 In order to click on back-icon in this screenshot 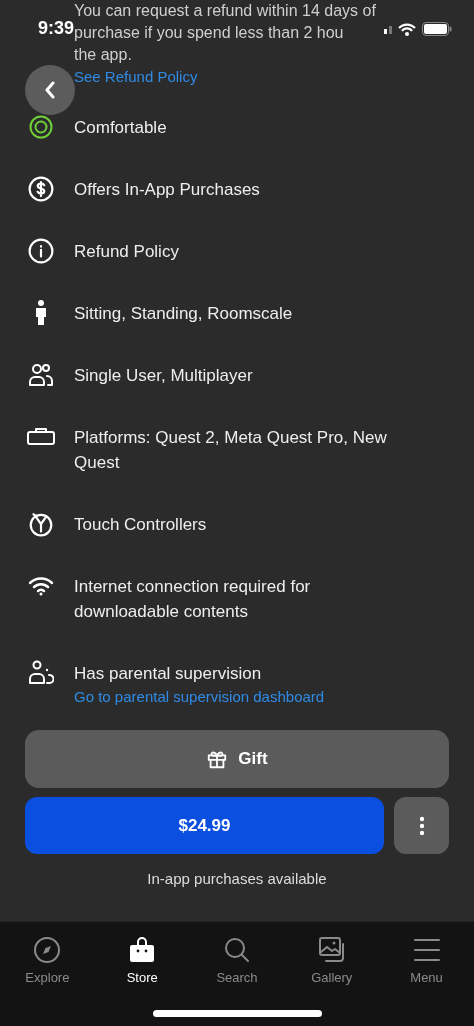, I will do `click(50, 90)`.